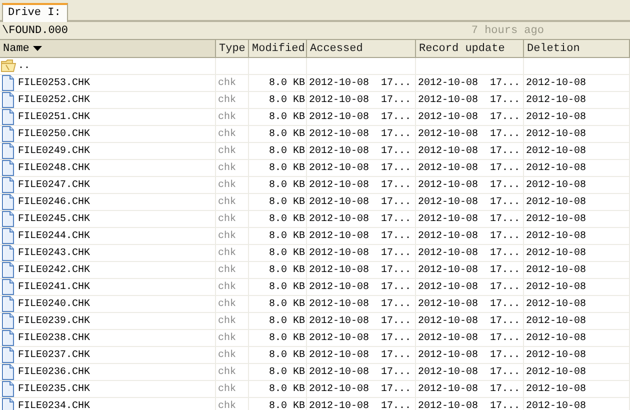 This screenshot has height=410, width=630. Describe the element at coordinates (54, 405) in the screenshot. I see `file-name: FILE0234.CHK` at that location.